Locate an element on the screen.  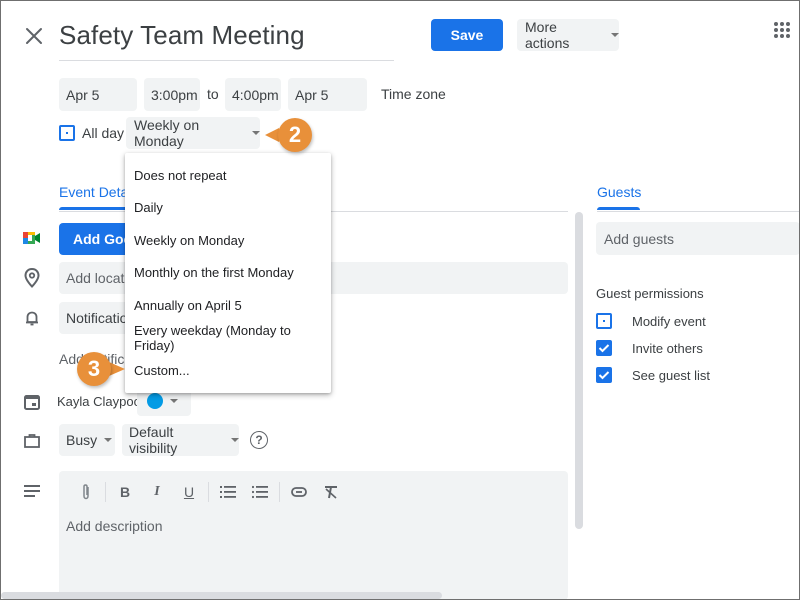
more-actions-button: More actions is located at coordinates (568, 35).